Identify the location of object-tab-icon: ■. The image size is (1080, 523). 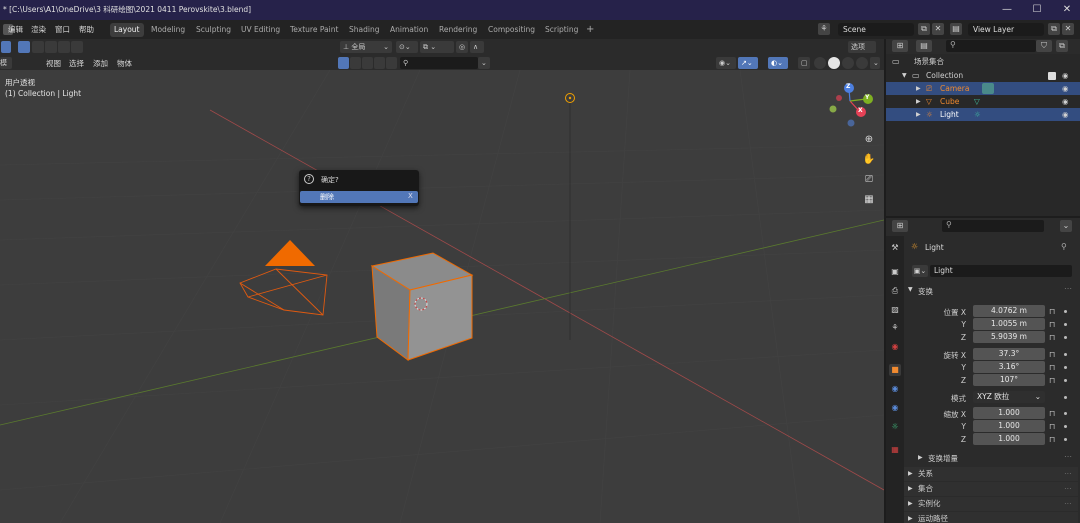
(895, 370).